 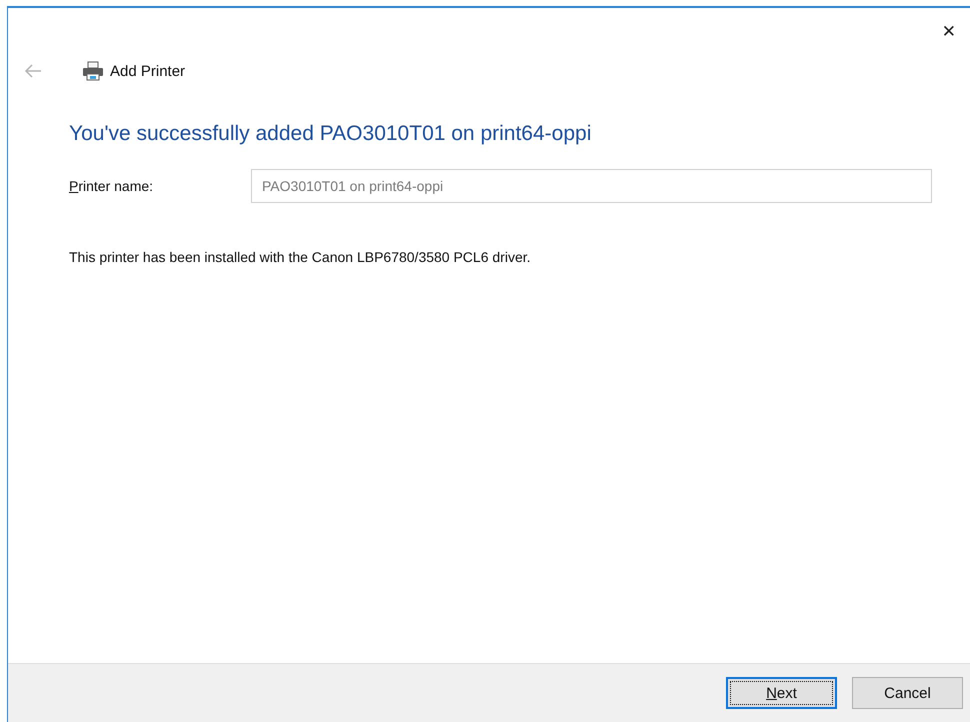 I want to click on dialog-button: Cancel, so click(x=907, y=693).